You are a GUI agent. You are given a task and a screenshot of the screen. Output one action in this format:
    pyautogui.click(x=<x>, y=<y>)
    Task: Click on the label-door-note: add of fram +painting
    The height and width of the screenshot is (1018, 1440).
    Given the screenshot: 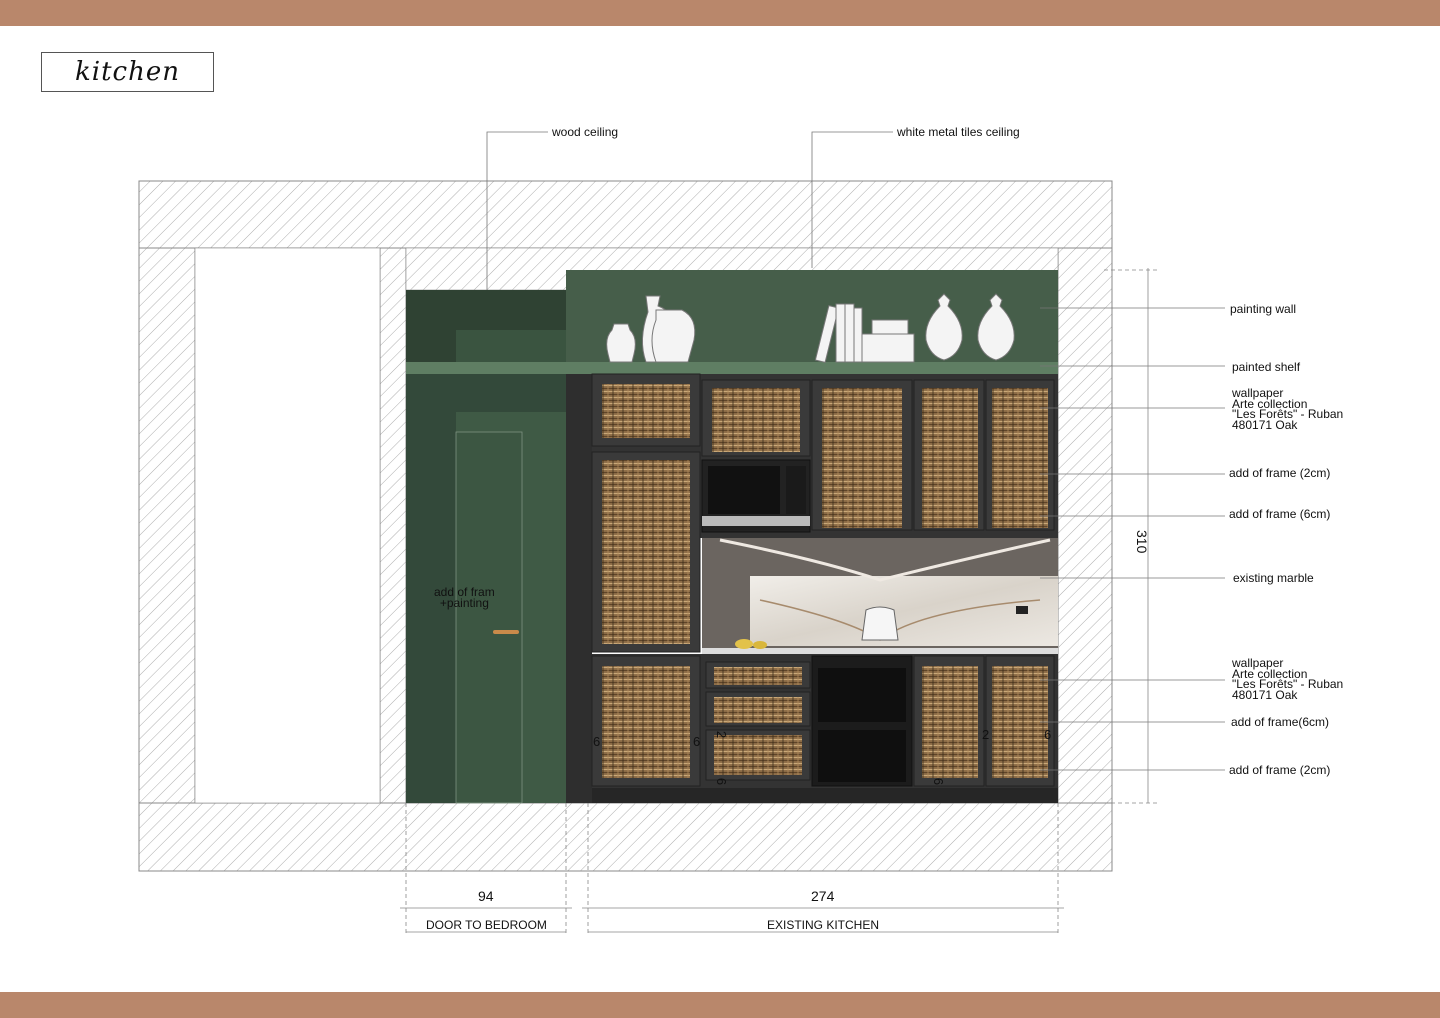 What is the action you would take?
    pyautogui.click(x=464, y=598)
    